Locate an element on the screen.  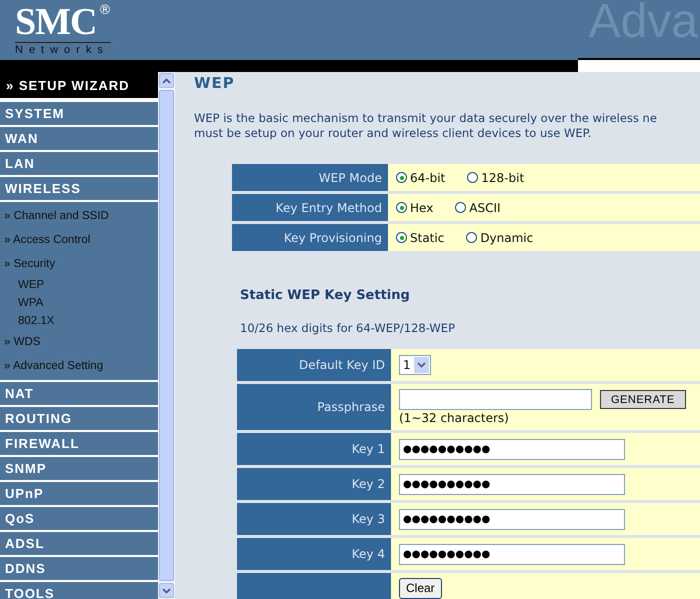
menu-section: ROUTING is located at coordinates (79, 418).